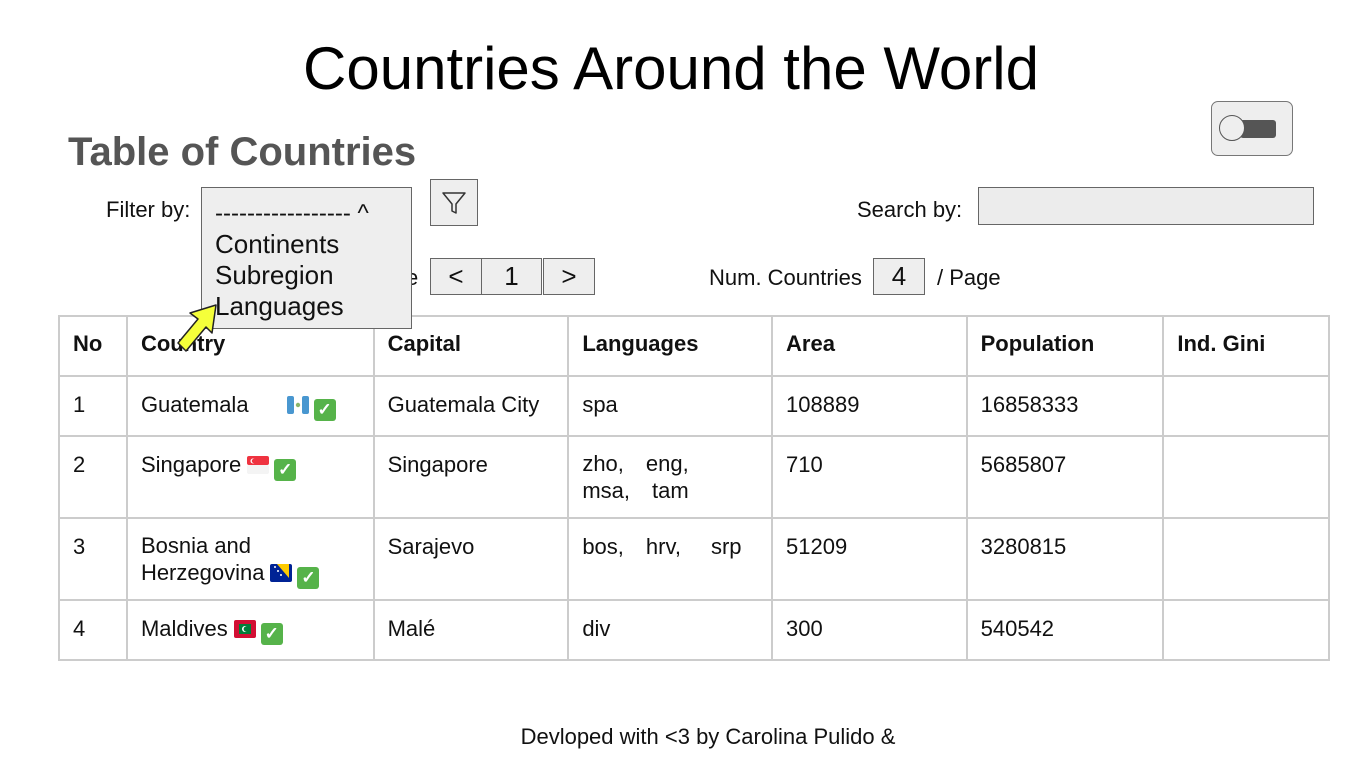 The height and width of the screenshot is (768, 1366). I want to click on header-gini: Ind. Gini, so click(1246, 346).